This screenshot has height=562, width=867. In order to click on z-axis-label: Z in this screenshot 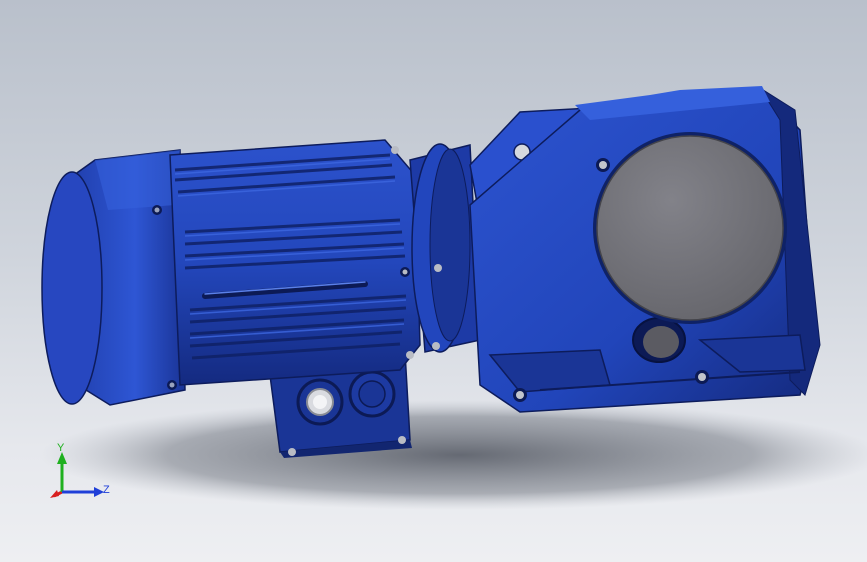, I will do `click(106, 490)`.